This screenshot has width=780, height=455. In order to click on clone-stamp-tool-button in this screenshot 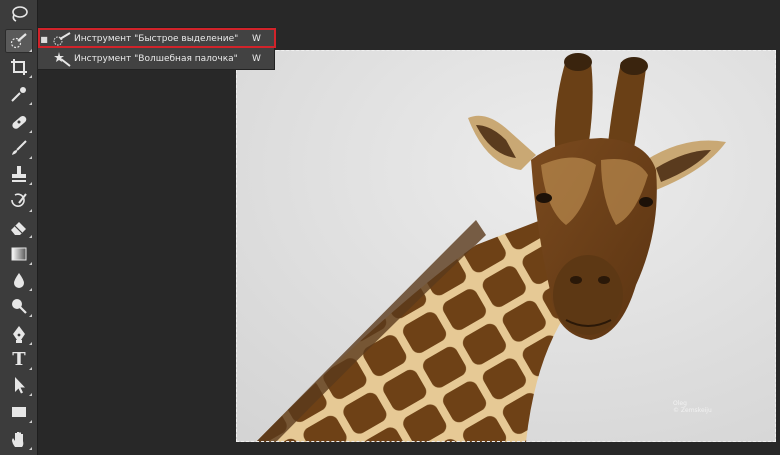, I will do `click(19, 174)`.